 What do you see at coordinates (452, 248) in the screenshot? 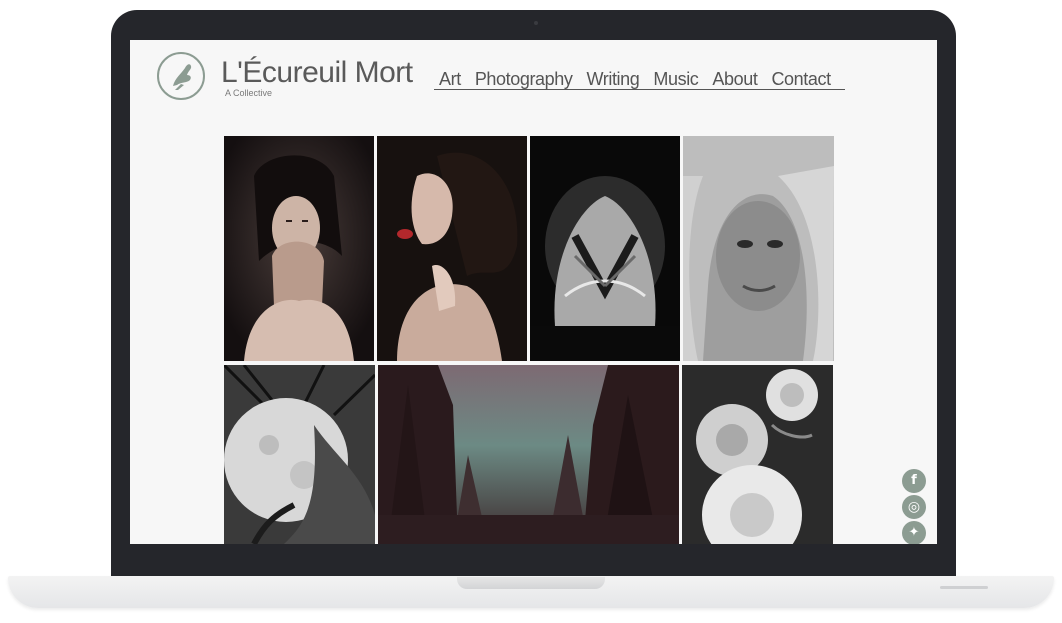
I see `gallery-image-profile-red-lips` at bounding box center [452, 248].